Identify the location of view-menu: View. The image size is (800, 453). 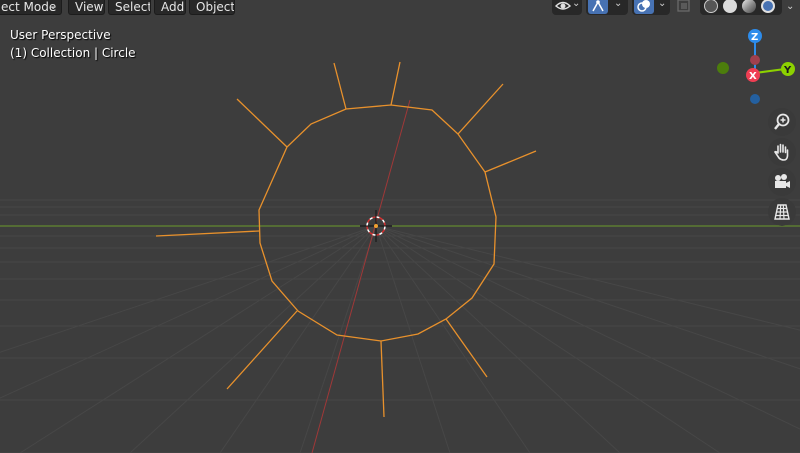
(86, 7).